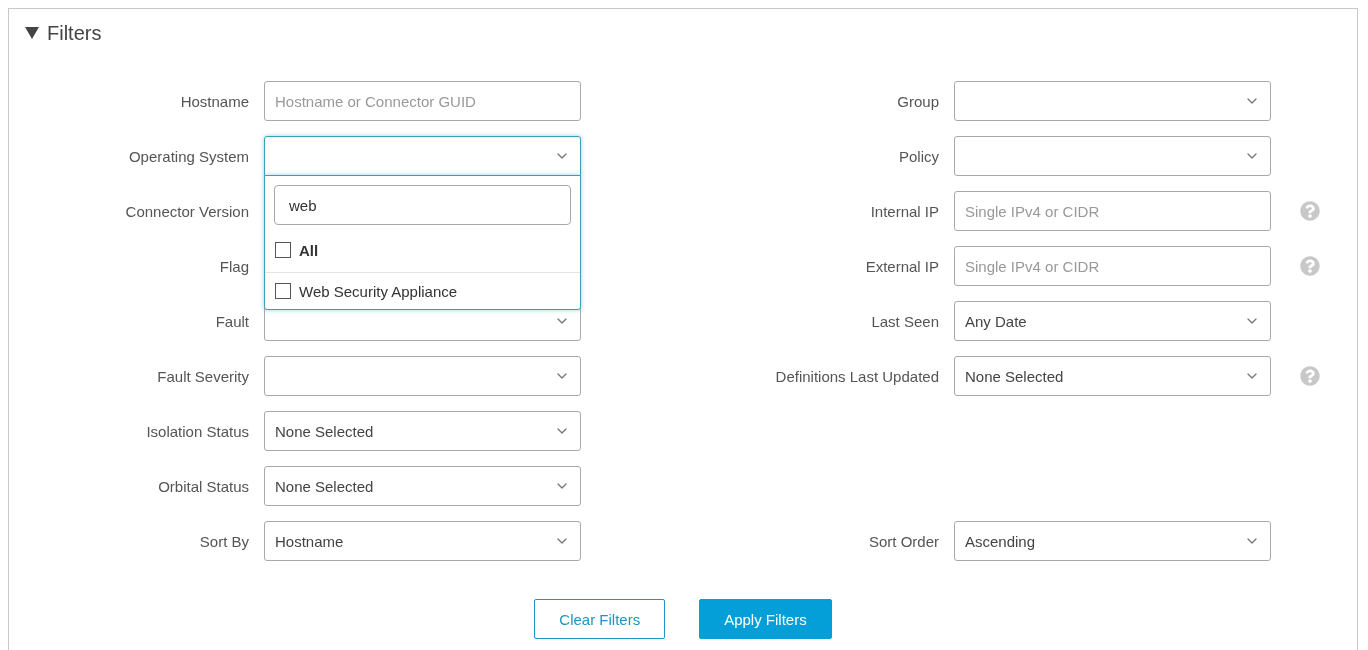 The image size is (1368, 650). What do you see at coordinates (74, 33) in the screenshot?
I see `panel-title: Filters` at bounding box center [74, 33].